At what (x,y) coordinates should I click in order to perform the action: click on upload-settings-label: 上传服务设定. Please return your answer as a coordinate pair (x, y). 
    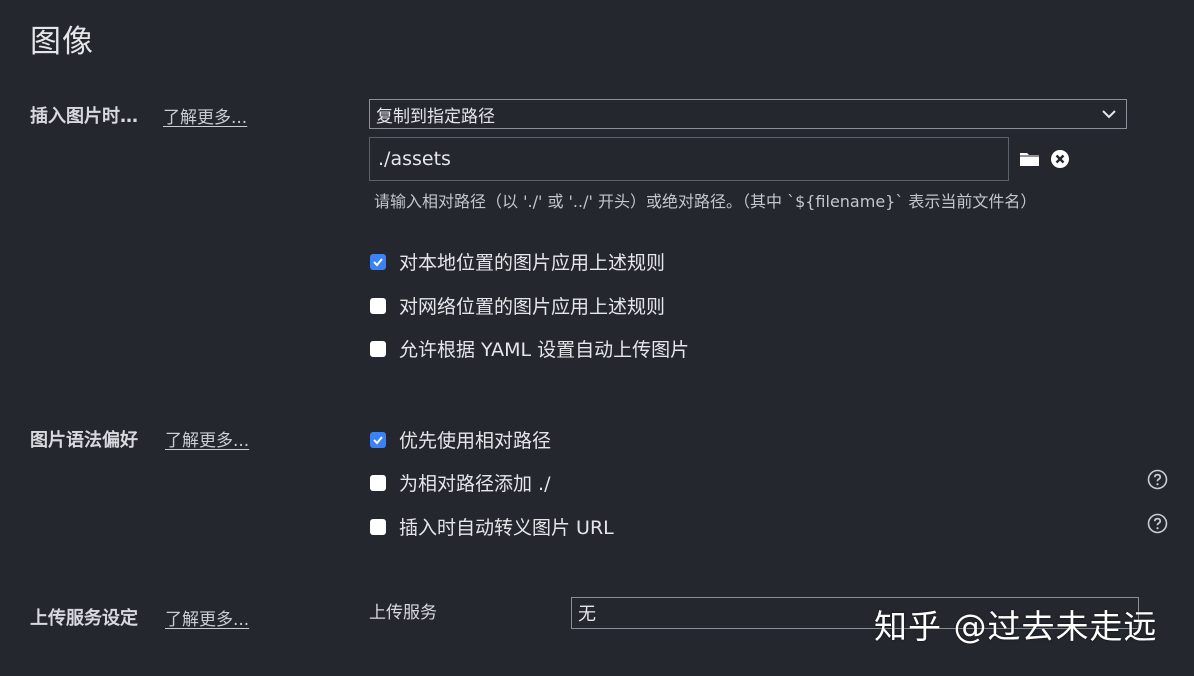
    Looking at the image, I should click on (84, 618).